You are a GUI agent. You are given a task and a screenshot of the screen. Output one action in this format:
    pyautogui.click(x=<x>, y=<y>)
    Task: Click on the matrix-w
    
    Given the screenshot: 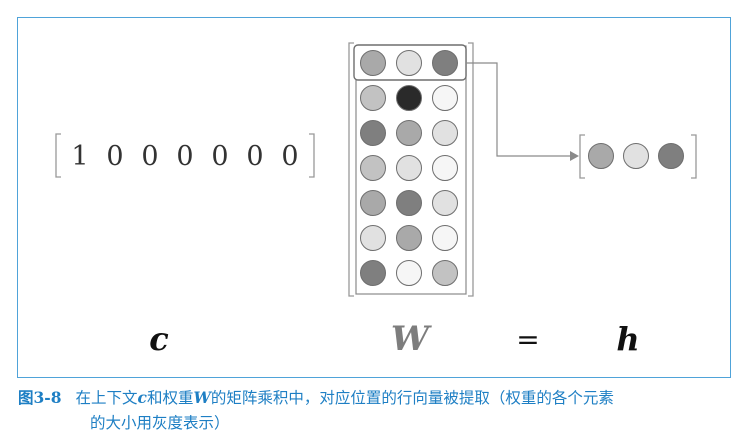 What is the action you would take?
    pyautogui.click(x=411, y=169)
    